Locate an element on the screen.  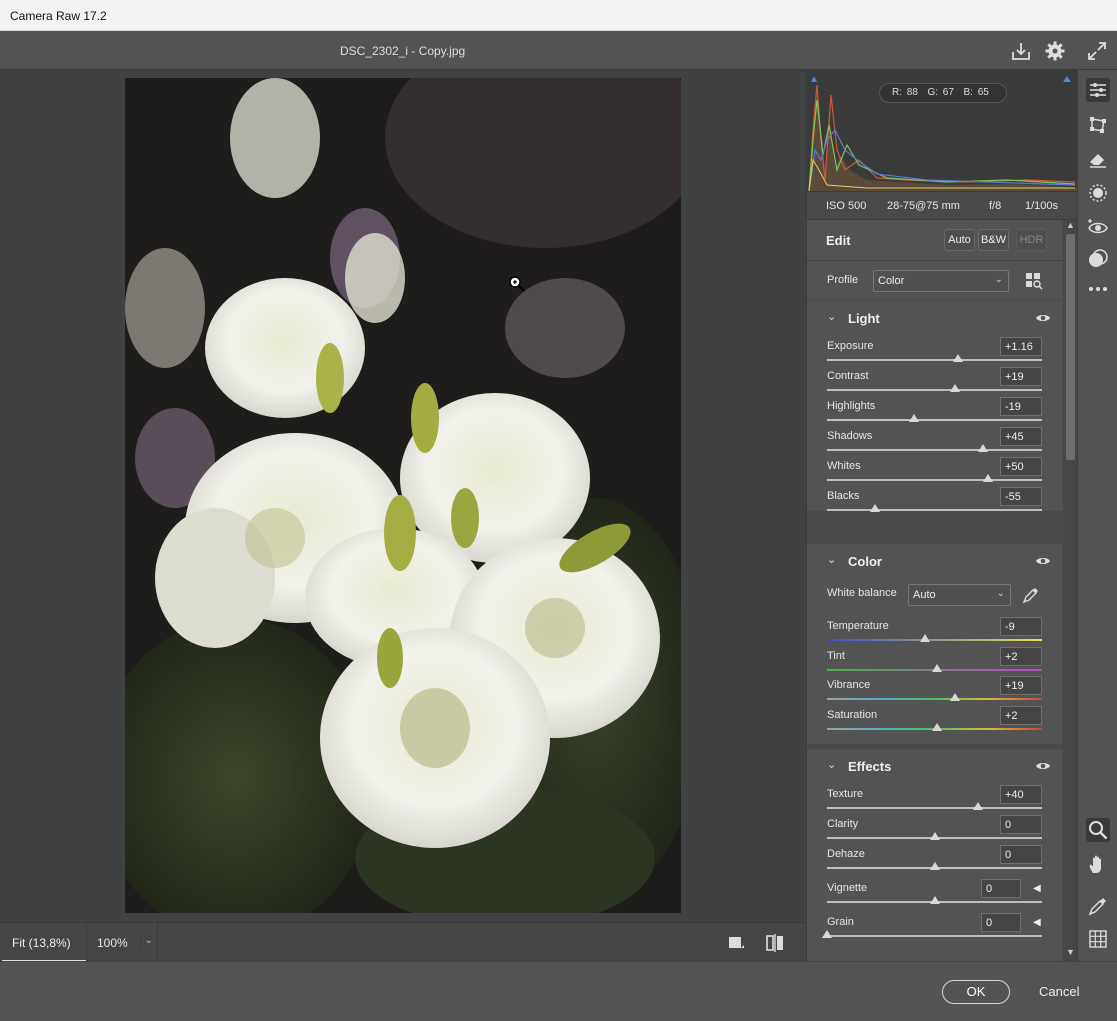
before-after-icon is located at coordinates (775, 943).